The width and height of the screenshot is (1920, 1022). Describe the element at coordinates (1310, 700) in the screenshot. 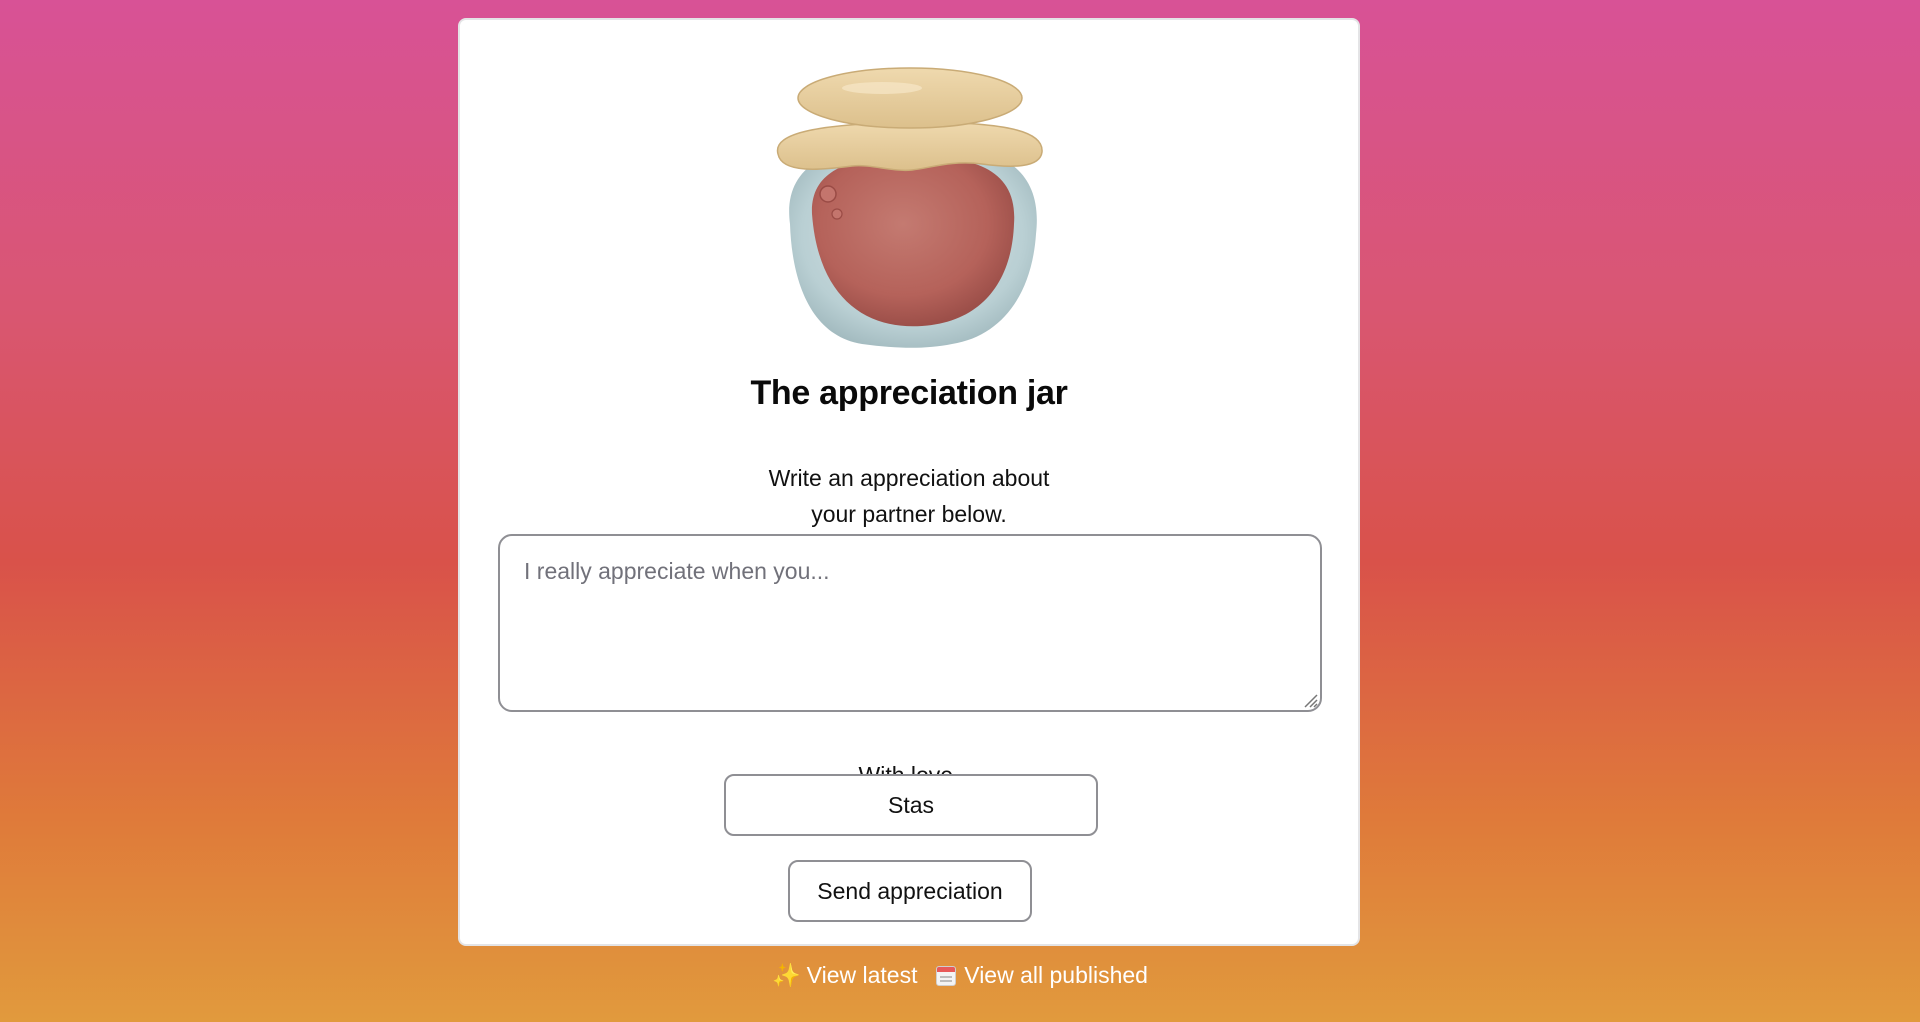

I see `resize-handle-icon` at that location.